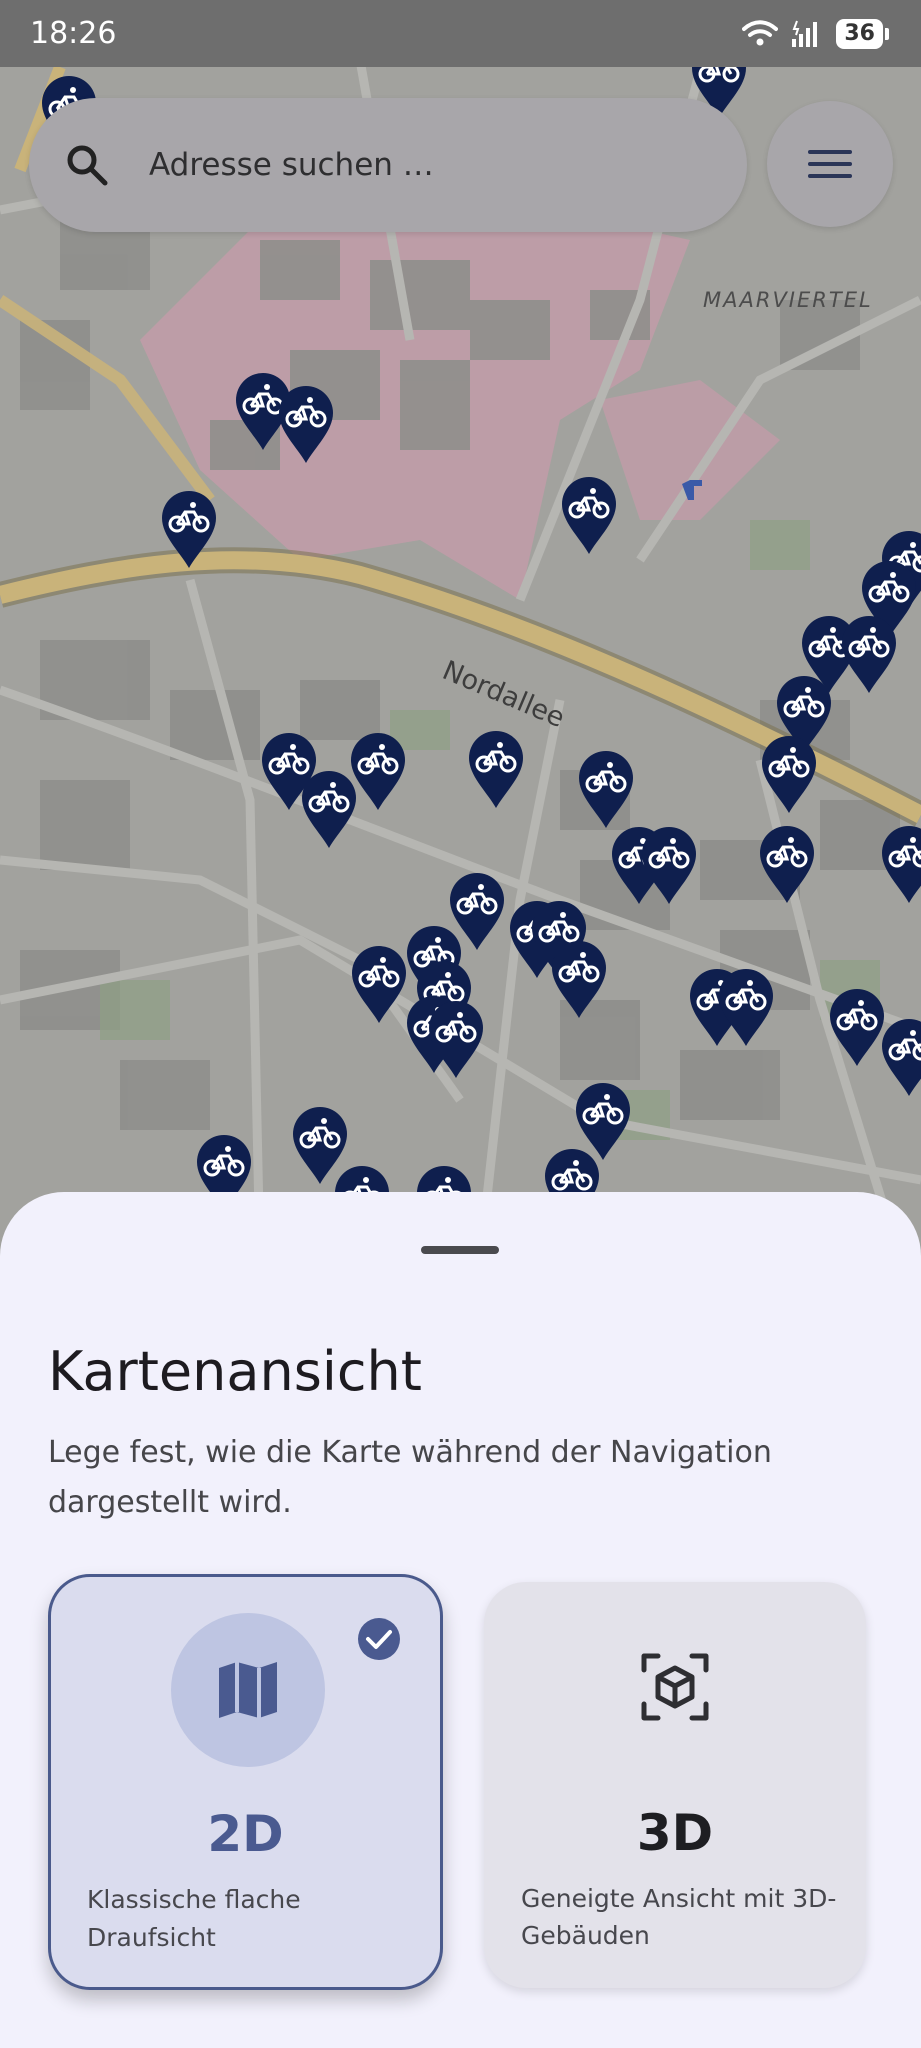  I want to click on map-icon, so click(248, 1690).